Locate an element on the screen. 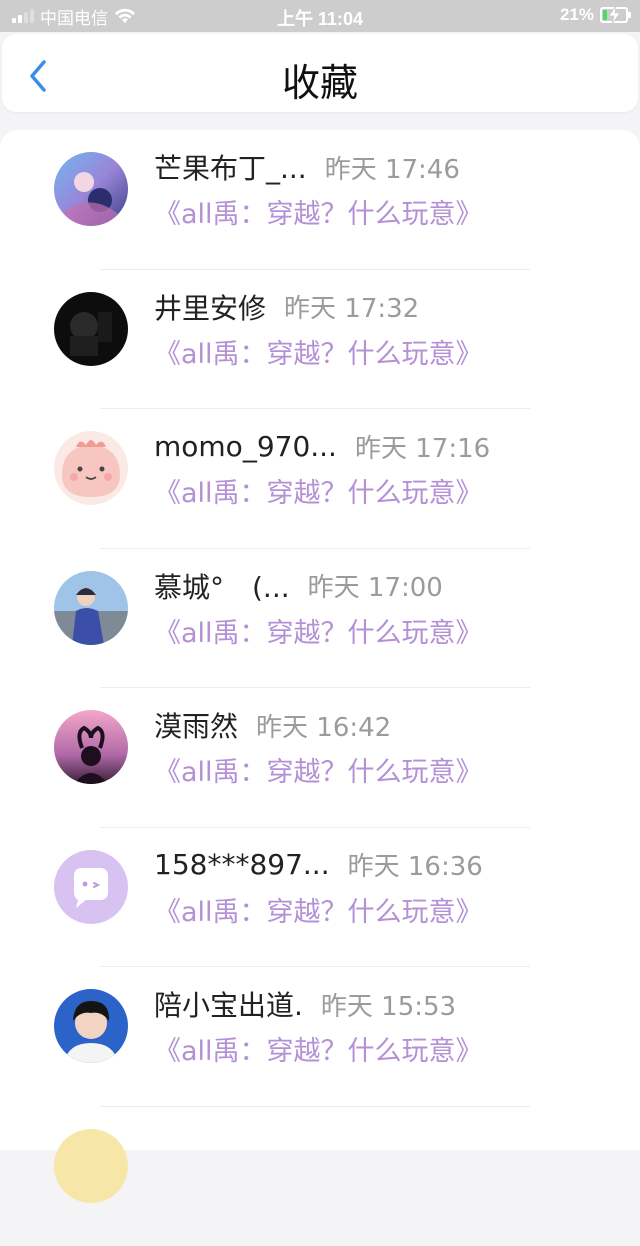 This screenshot has height=1246, width=640. timestamp: 昨天 17:16 is located at coordinates (422, 446).